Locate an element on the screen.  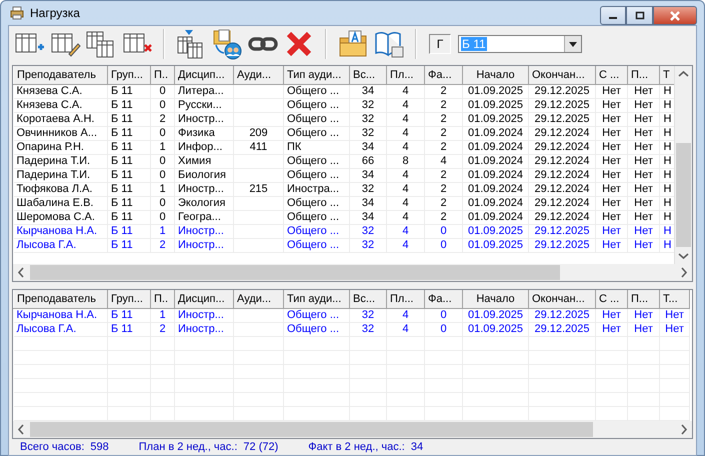
table-cell: Князева С.А. is located at coordinates (61, 105).